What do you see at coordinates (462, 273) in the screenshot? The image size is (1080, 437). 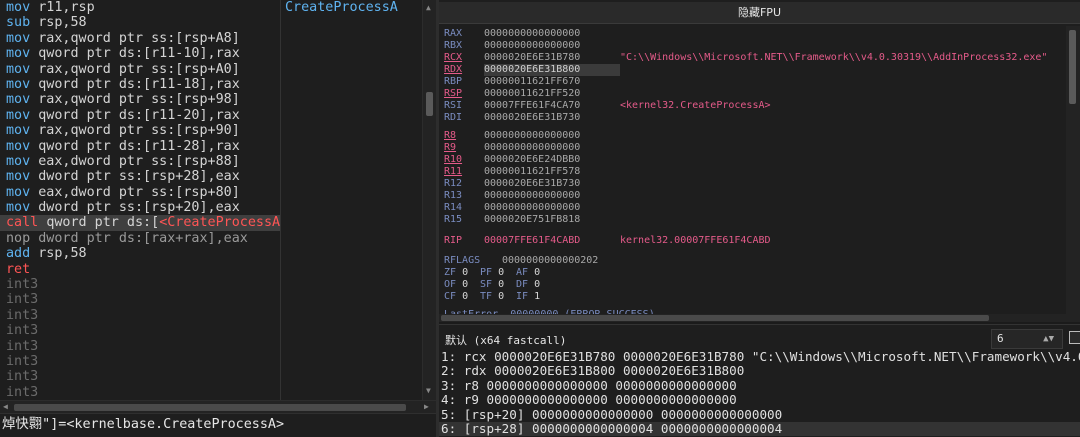 I see `flag-zf: ZF 0` at bounding box center [462, 273].